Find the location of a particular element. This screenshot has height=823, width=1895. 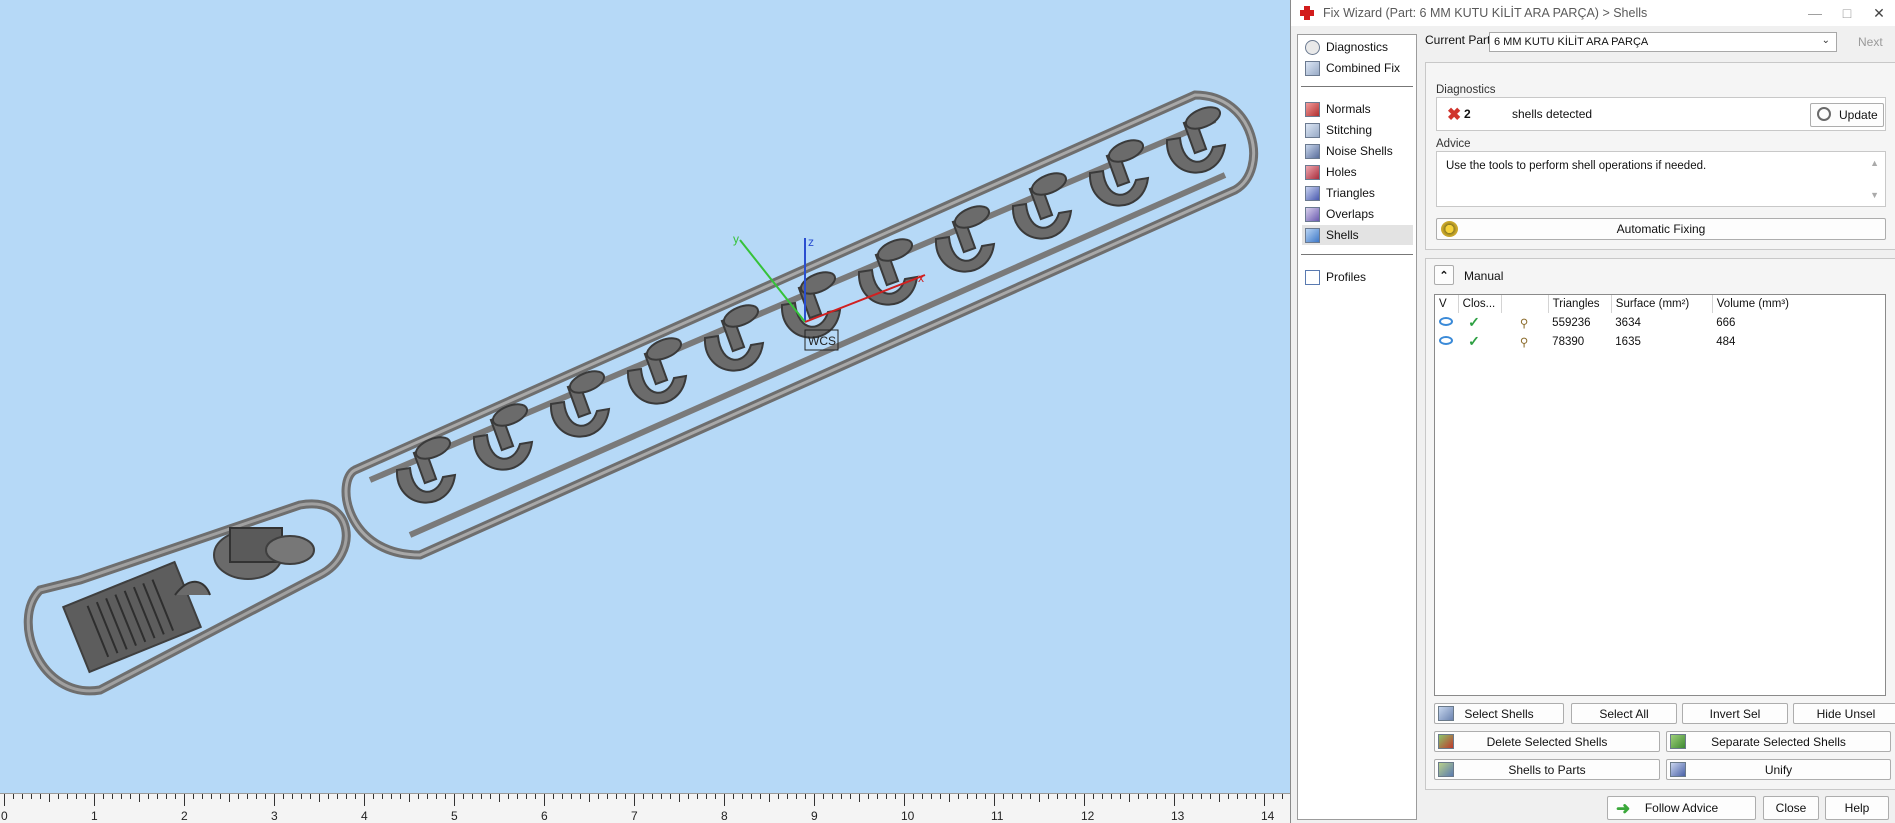

nav-item-diagnostics: Diagnostics is located at coordinates (1357, 47).